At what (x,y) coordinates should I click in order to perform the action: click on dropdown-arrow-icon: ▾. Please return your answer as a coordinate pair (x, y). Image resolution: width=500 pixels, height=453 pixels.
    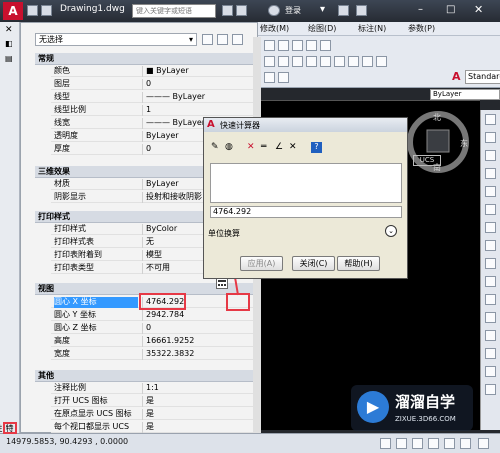
    Looking at the image, I should click on (322, 9).